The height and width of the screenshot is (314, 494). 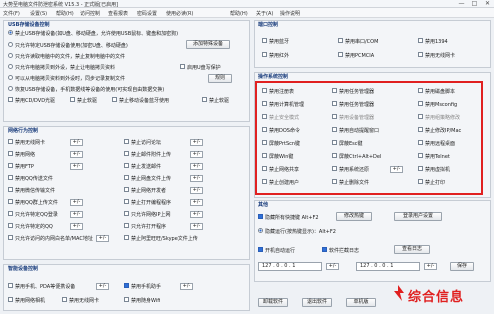 I want to click on network-left-item: 只允许特定QQ登录, so click(x=33, y=214).